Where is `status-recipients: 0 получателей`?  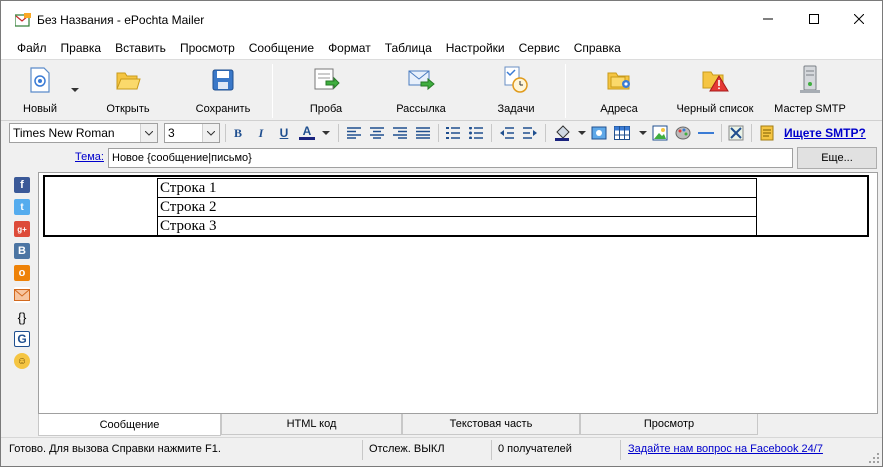 status-recipients: 0 получателей is located at coordinates (557, 450).